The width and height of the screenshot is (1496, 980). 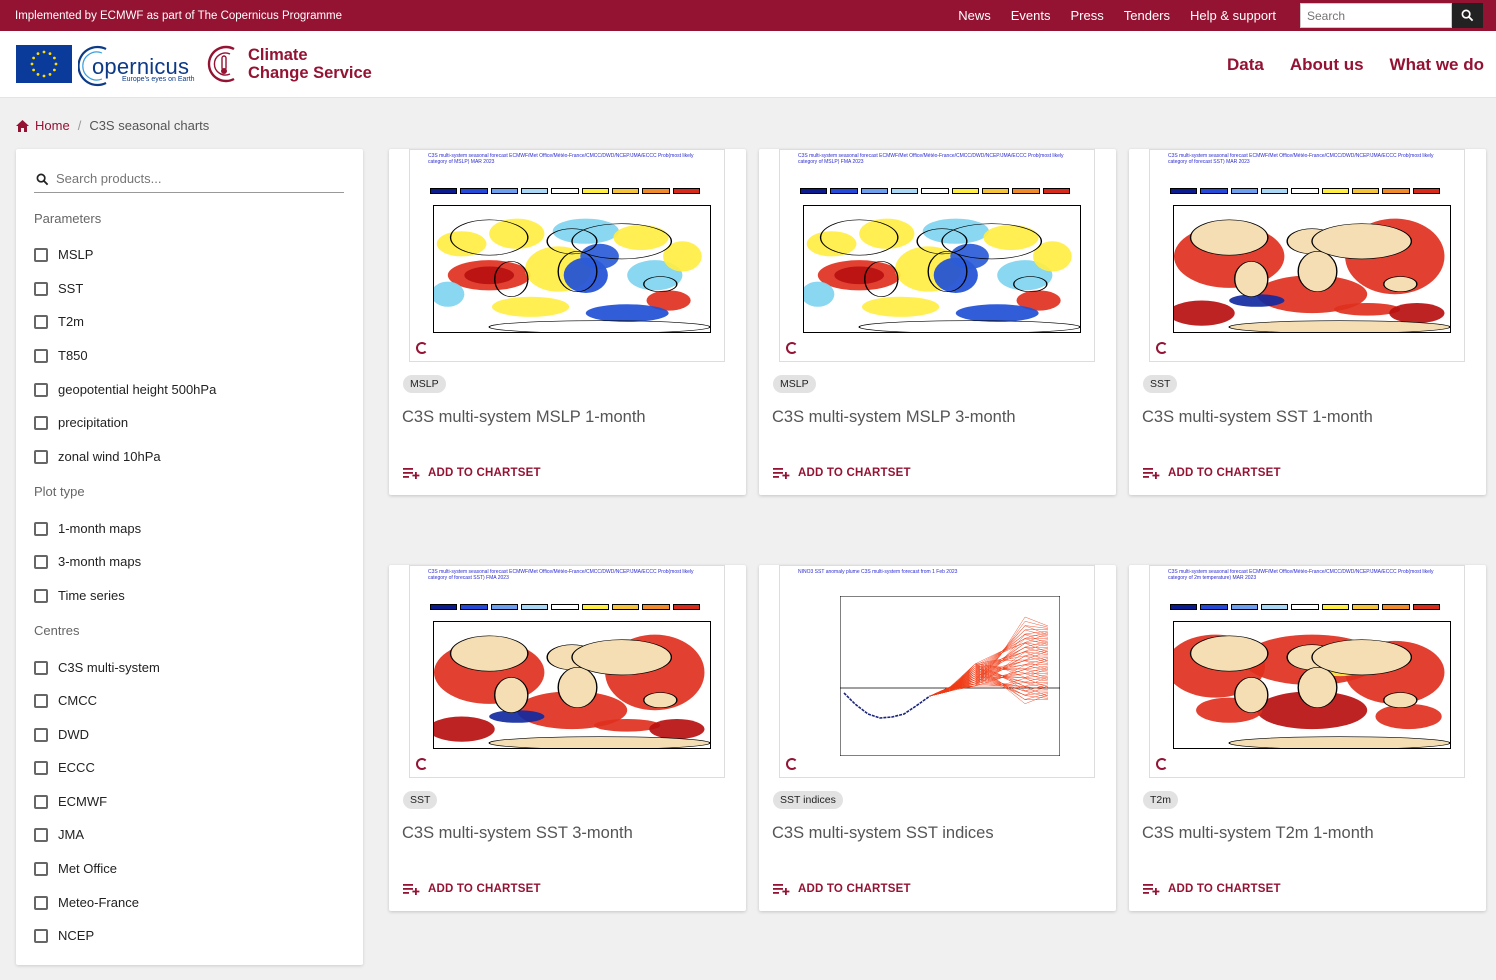 I want to click on filter-option: Meteo-France, so click(x=86, y=902).